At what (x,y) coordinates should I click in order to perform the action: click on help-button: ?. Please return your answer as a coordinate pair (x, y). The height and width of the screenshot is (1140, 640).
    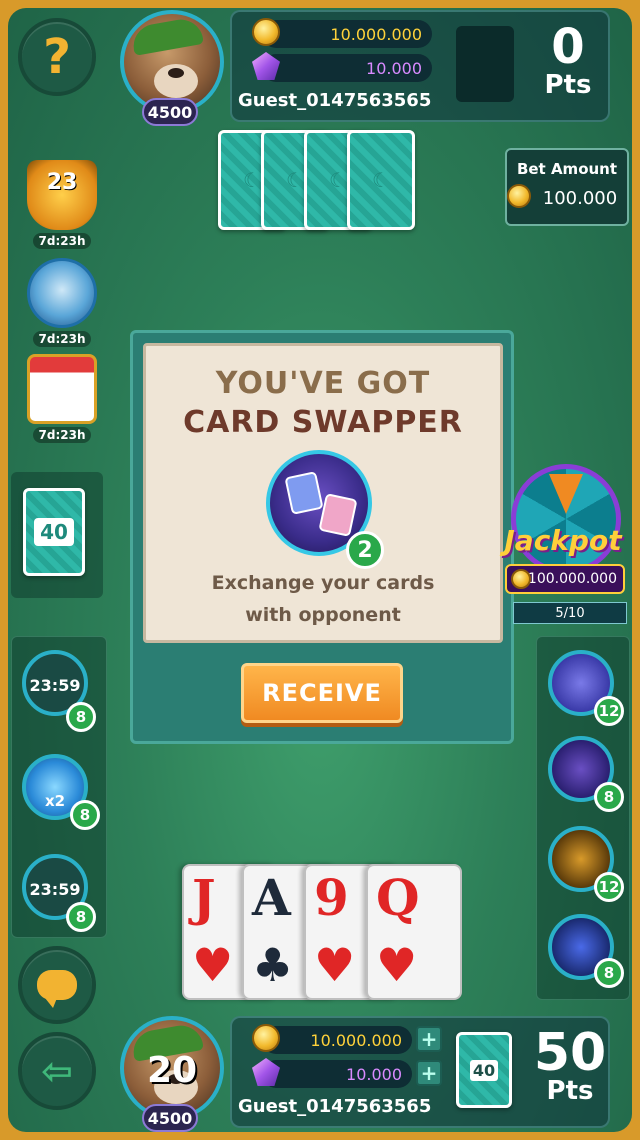
    Looking at the image, I should click on (57, 57).